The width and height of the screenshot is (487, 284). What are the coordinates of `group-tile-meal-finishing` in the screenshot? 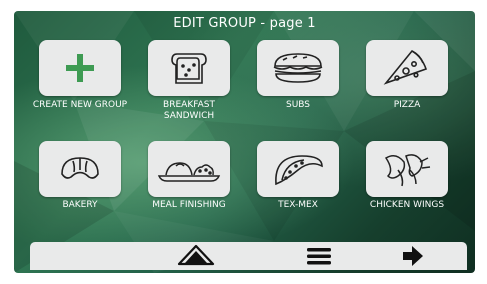 It's located at (189, 169).